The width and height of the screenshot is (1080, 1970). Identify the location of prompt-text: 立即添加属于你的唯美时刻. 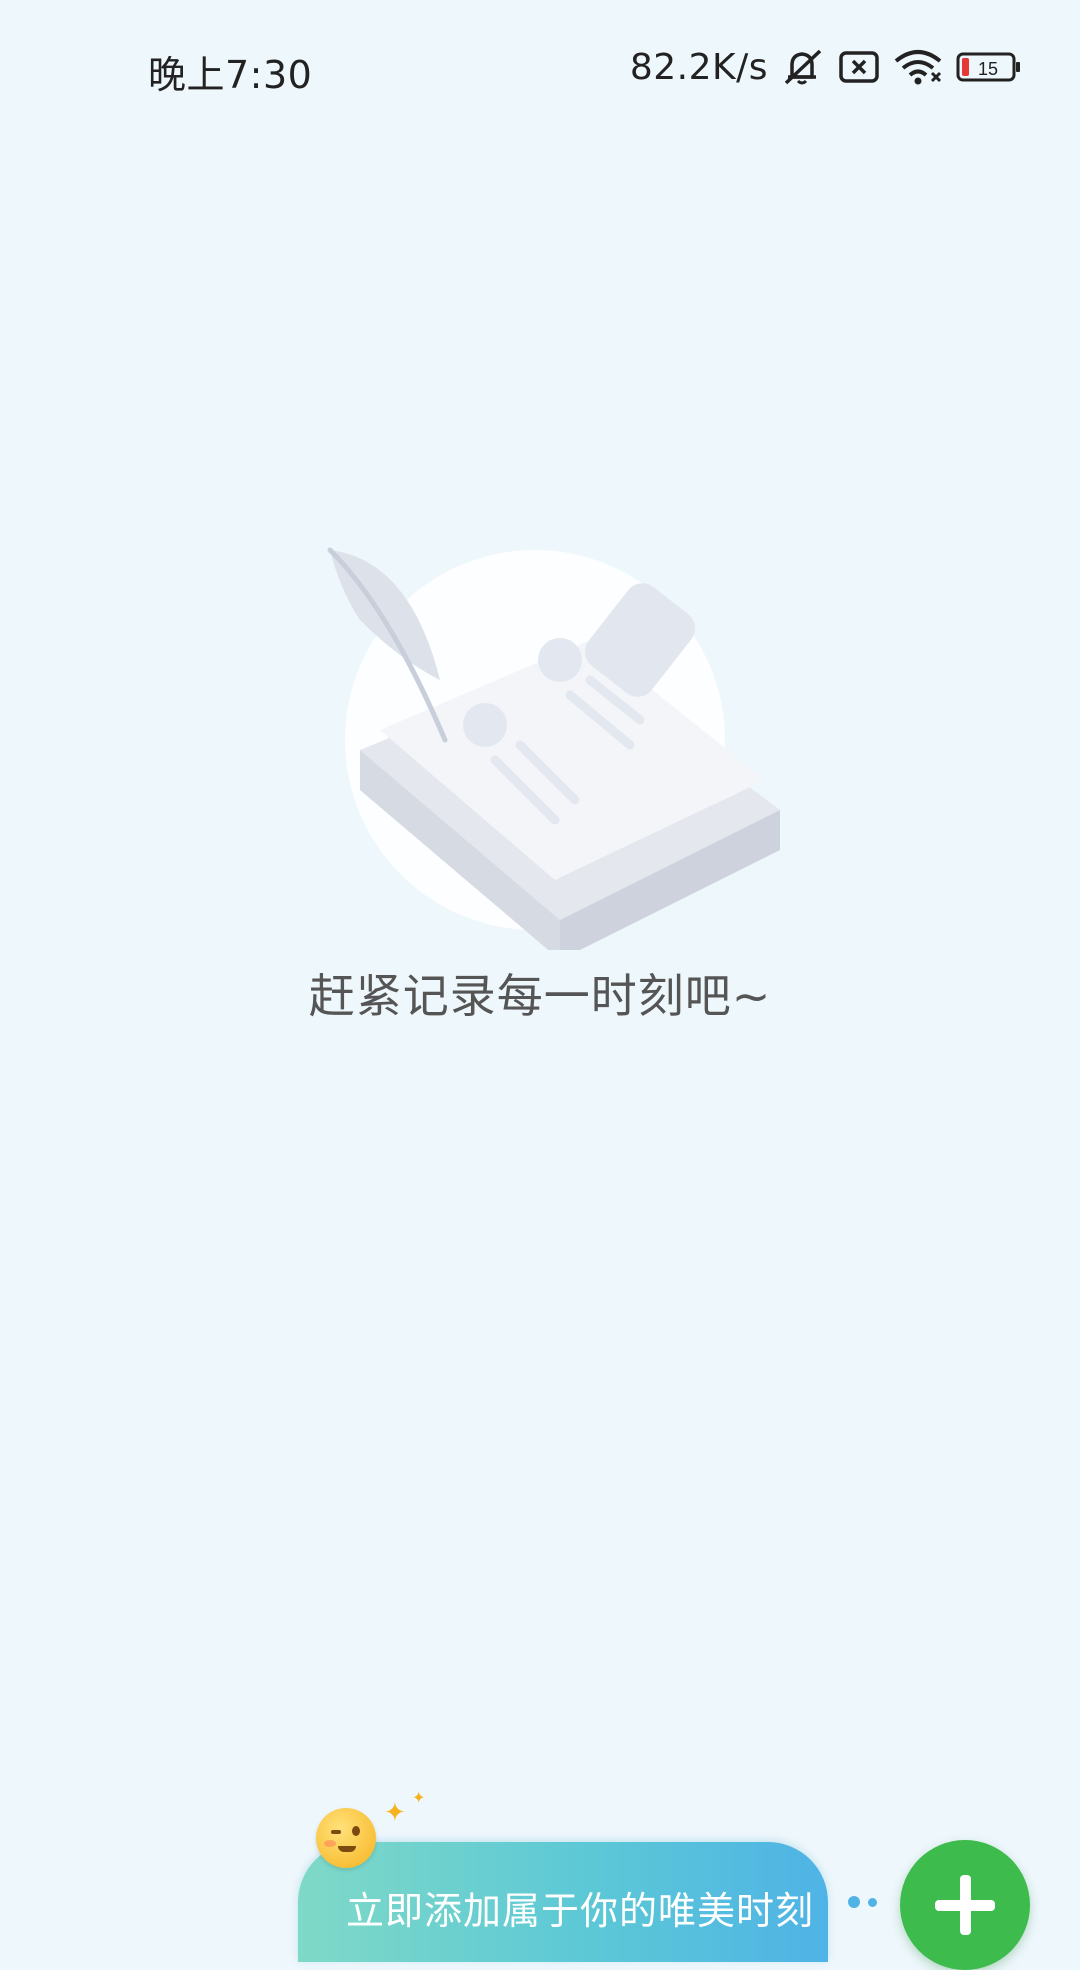
(580, 1911).